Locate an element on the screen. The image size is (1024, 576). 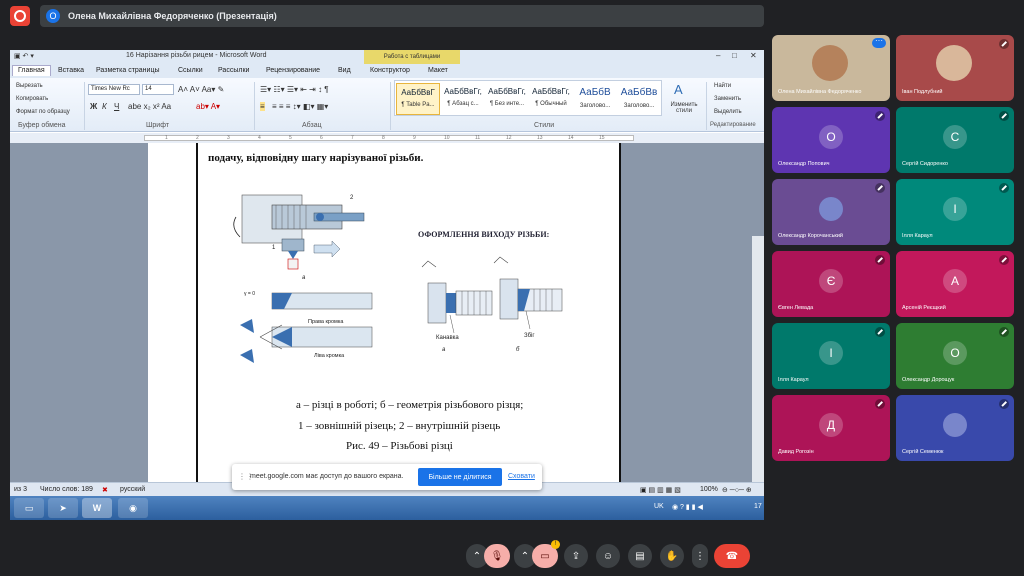
grow-font-icon: A˄ A˅ Aa▾ ✎ is located at coordinates (201, 89).